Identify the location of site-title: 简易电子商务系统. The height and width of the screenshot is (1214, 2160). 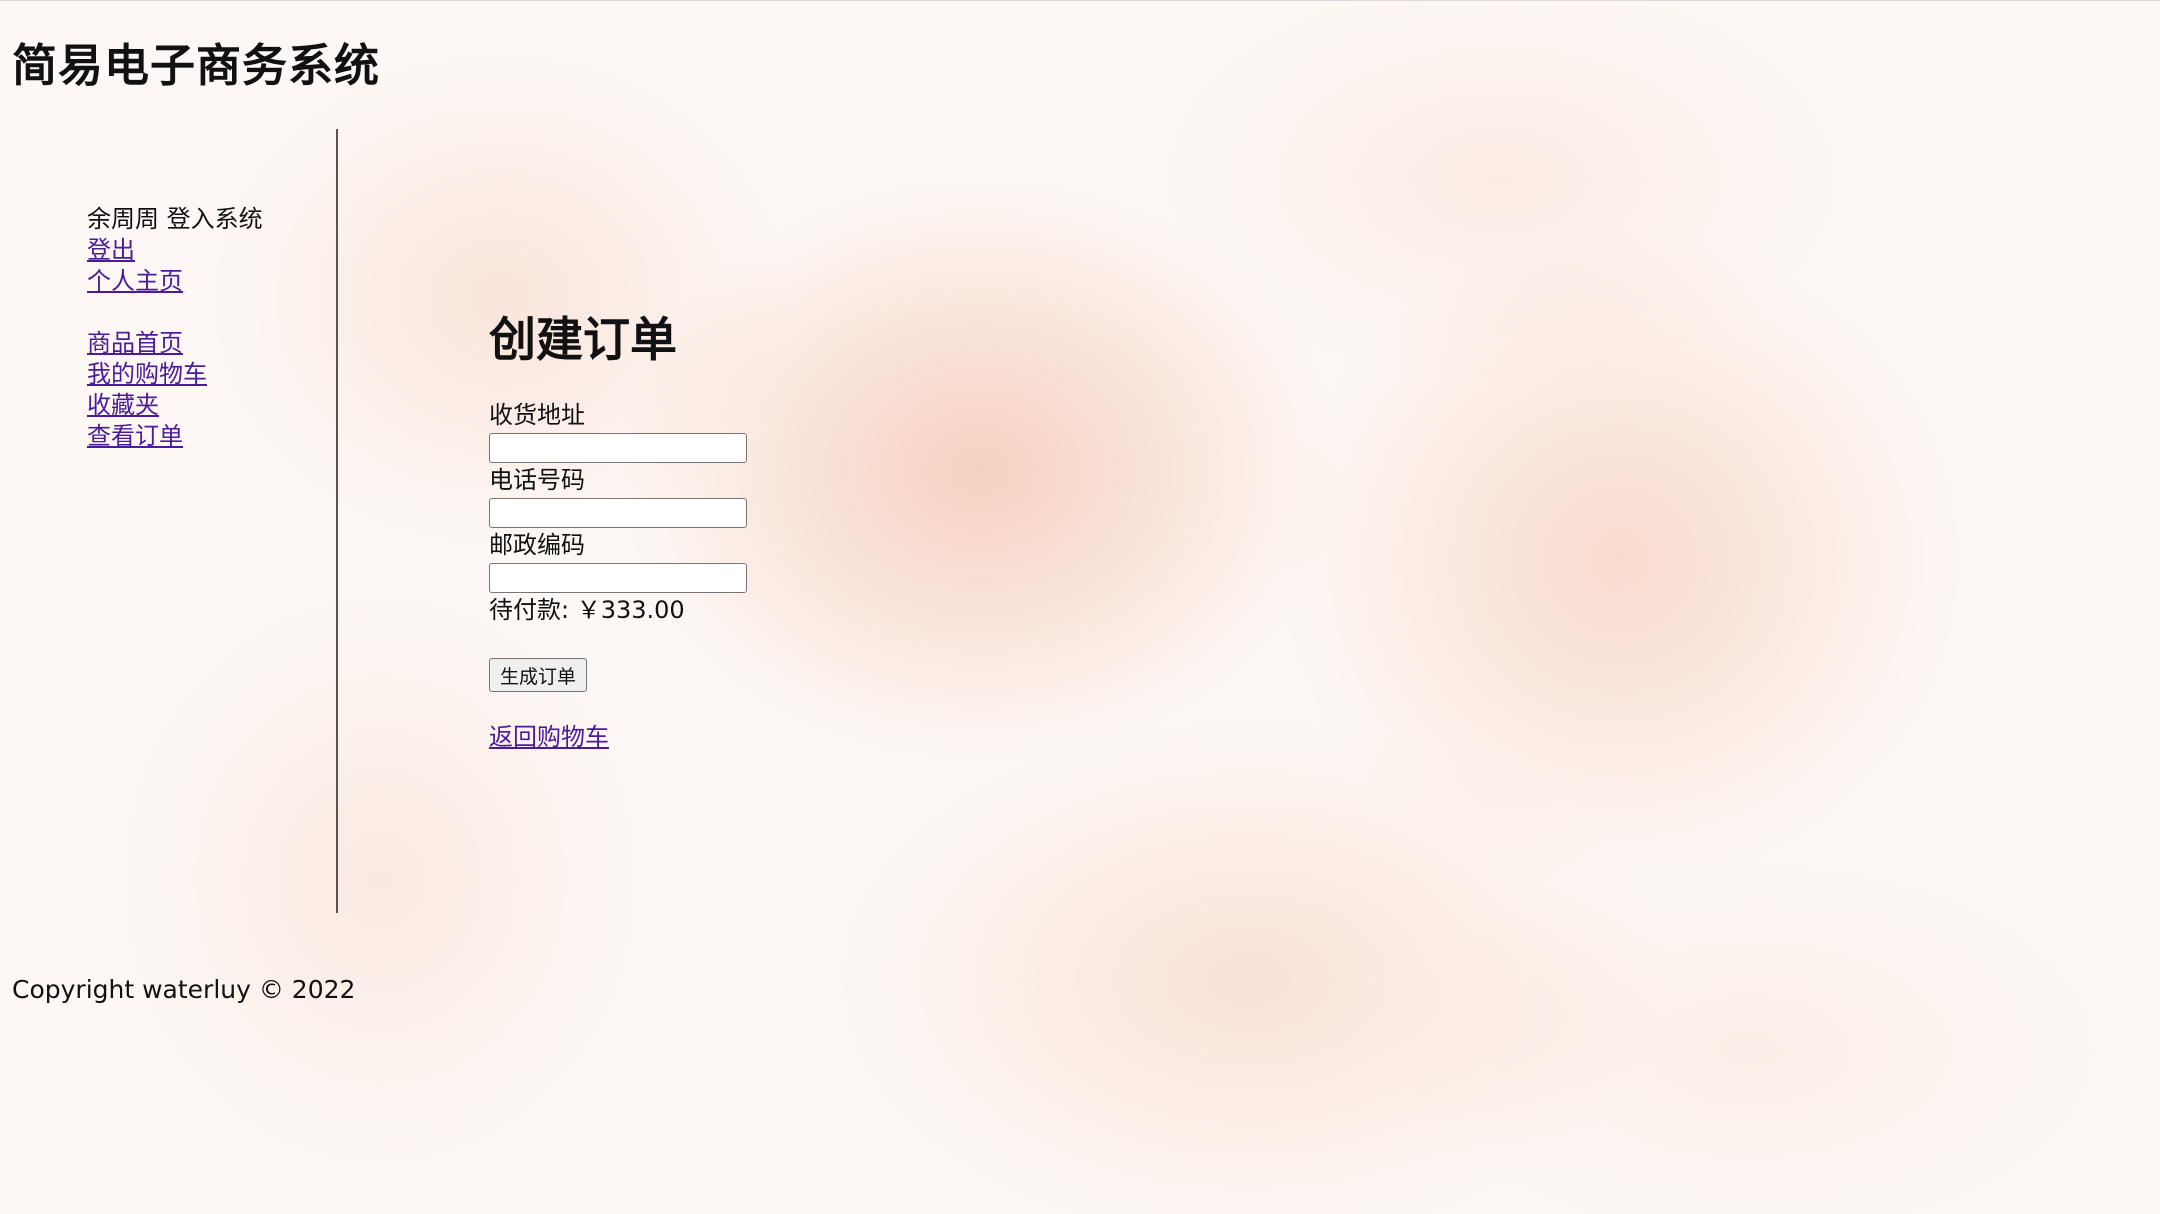
(196, 65).